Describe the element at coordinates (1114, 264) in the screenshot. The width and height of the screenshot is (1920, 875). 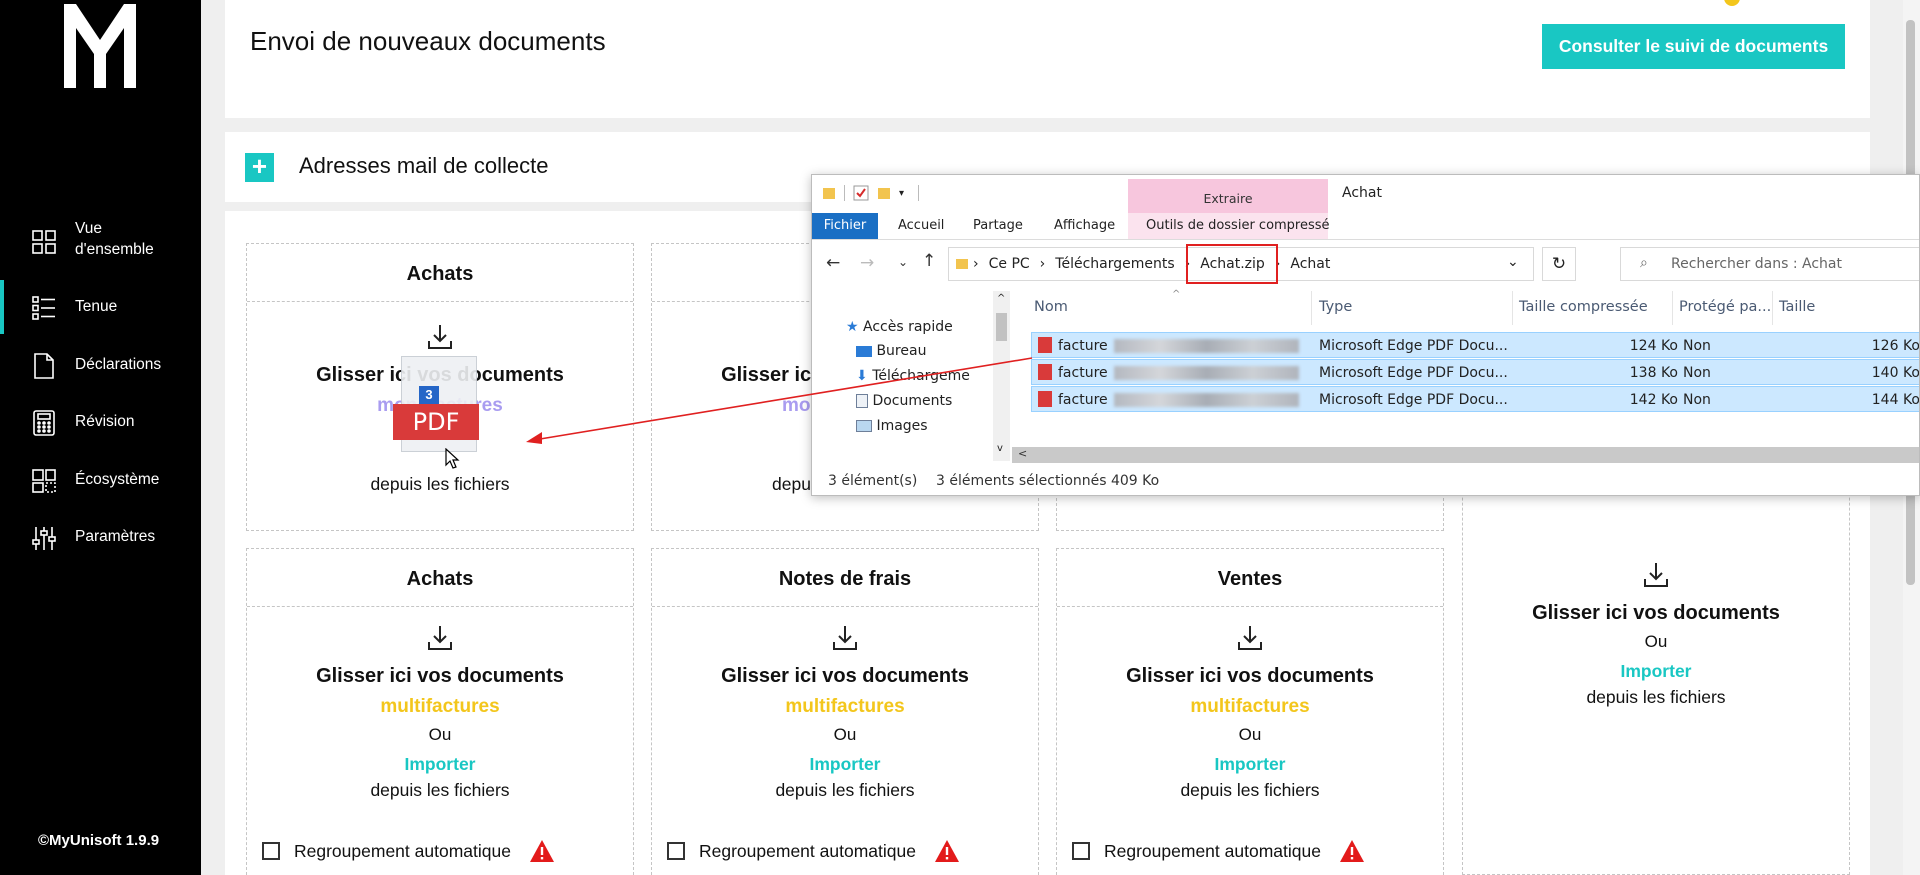
I see `breadcrumb-telechargements: Téléchargements` at that location.